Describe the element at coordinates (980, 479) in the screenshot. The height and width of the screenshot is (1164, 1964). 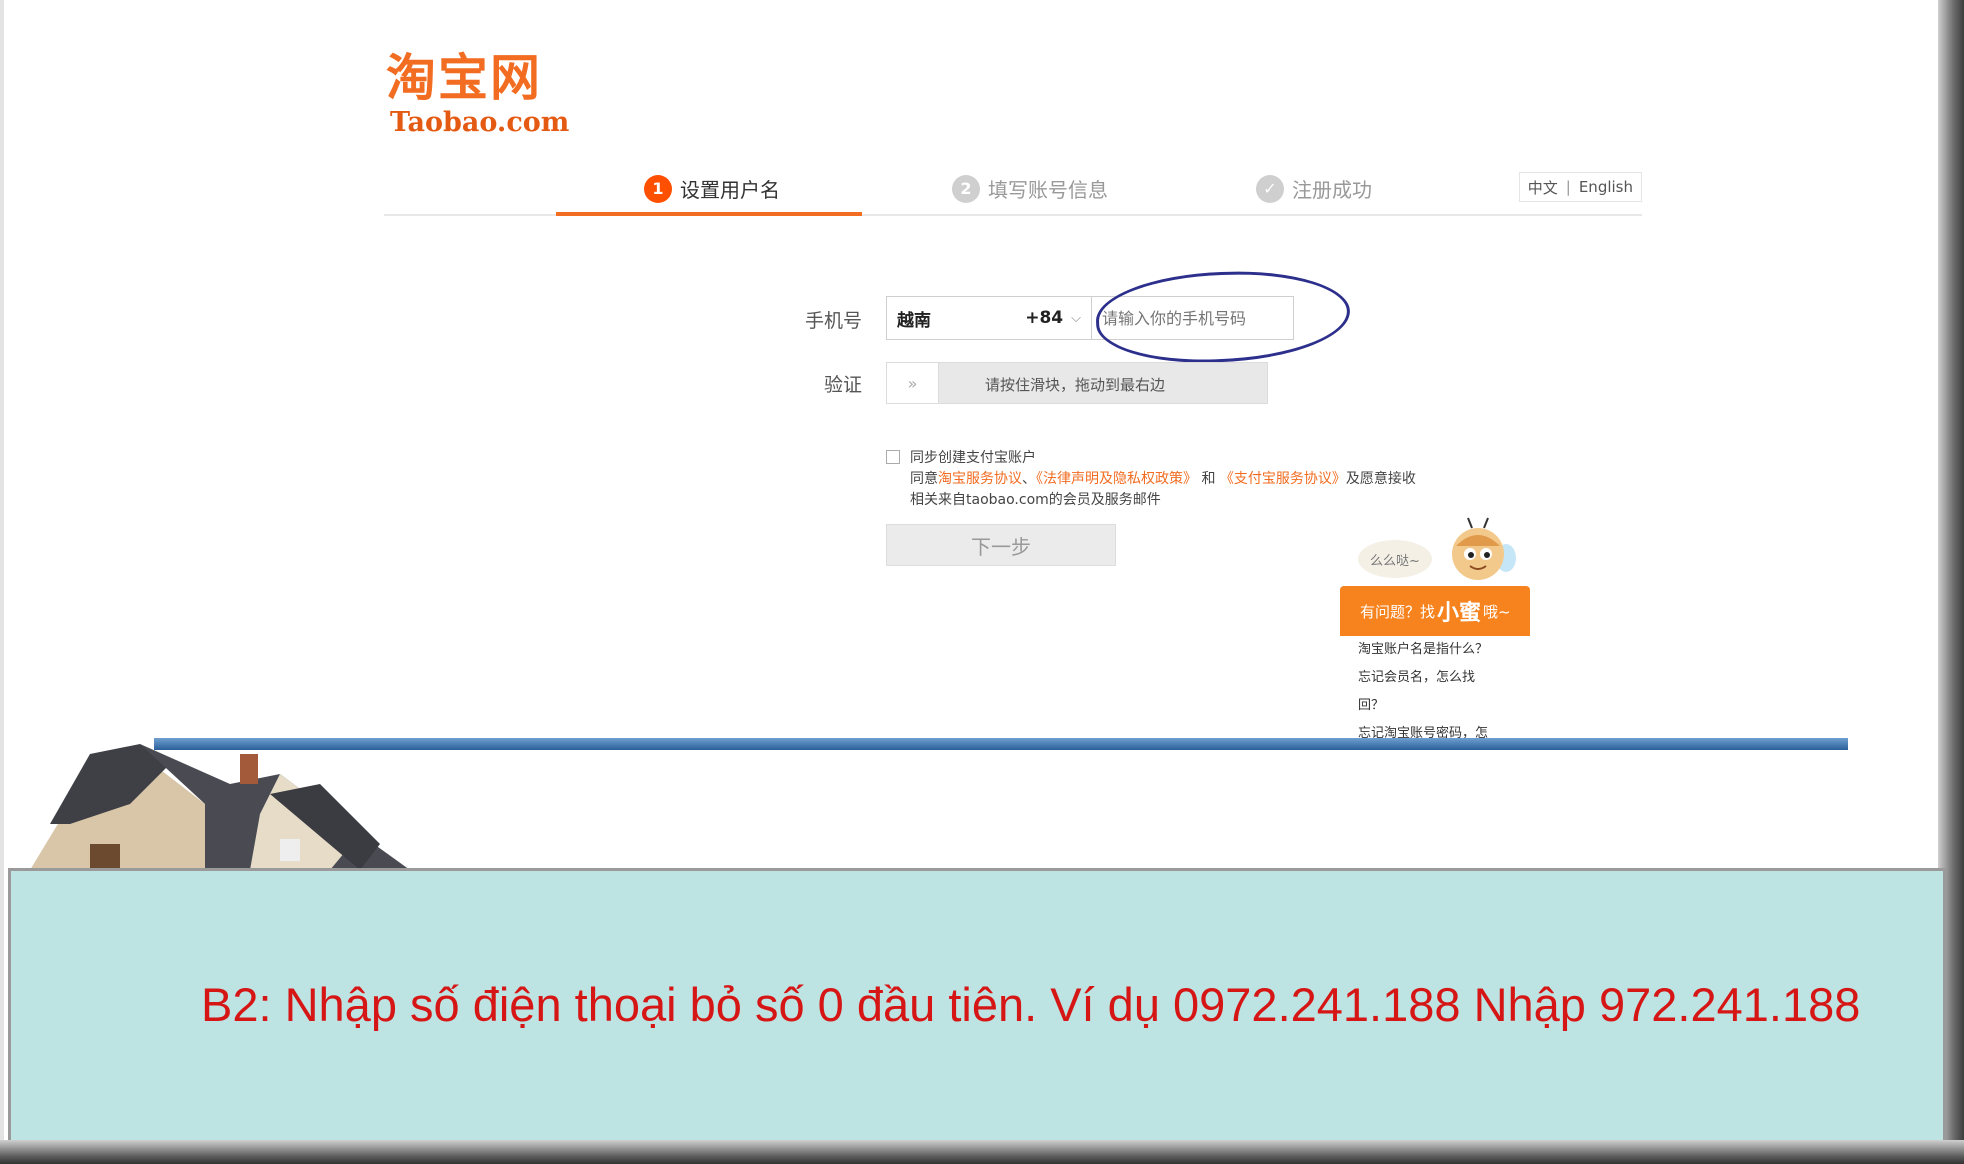
I see `service-agreement-link: 淘宝服务协议` at that location.